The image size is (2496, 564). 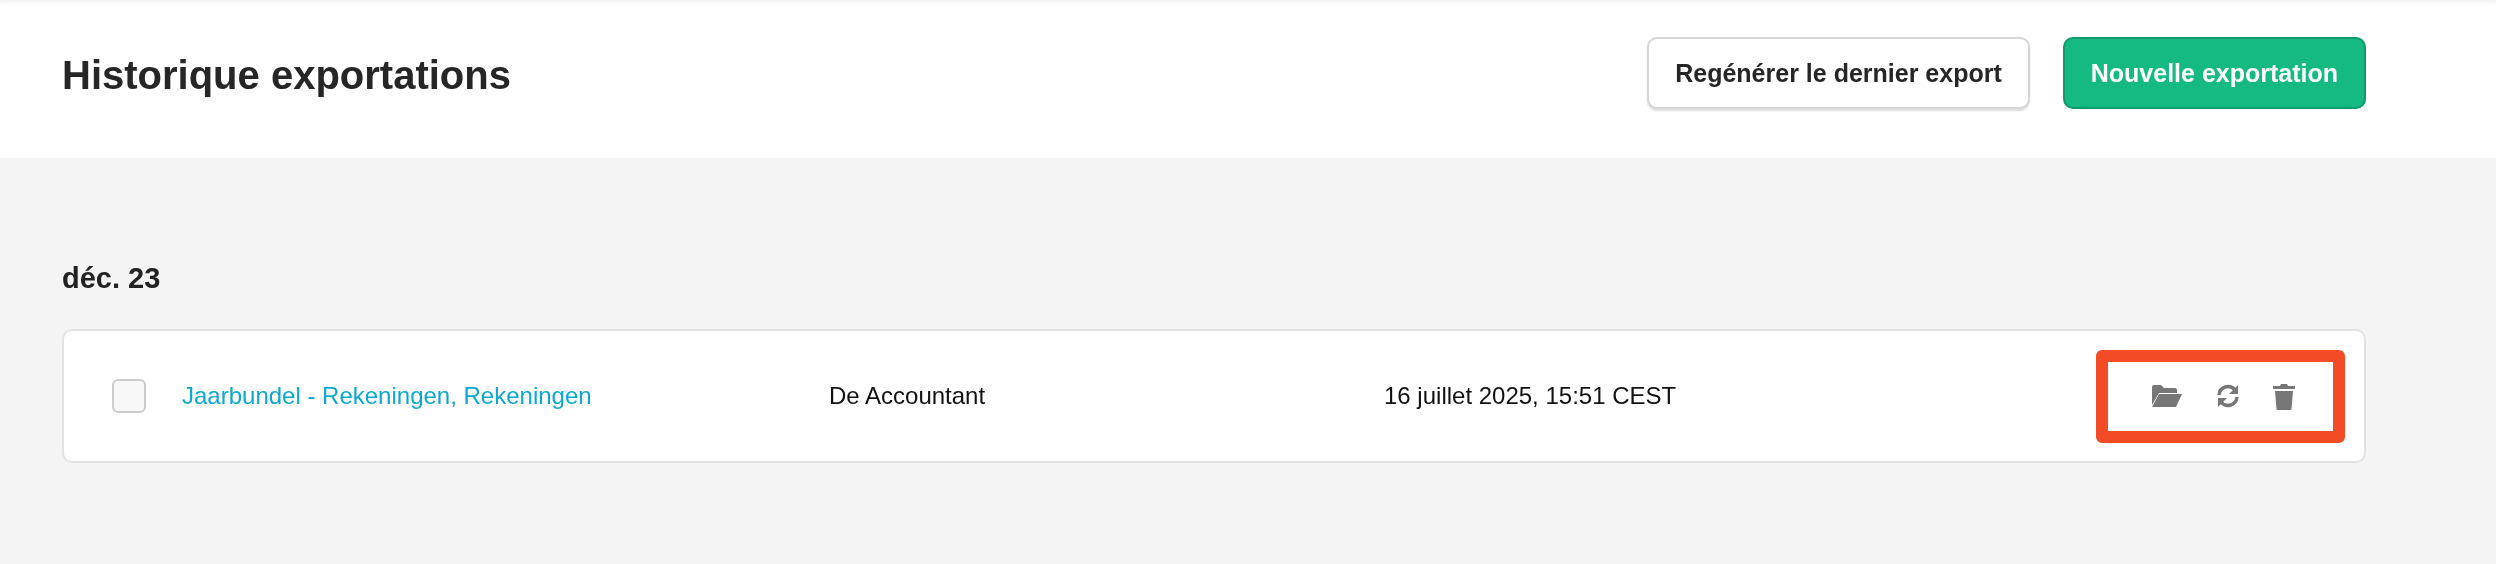 What do you see at coordinates (2228, 396) in the screenshot?
I see `refresh-icon` at bounding box center [2228, 396].